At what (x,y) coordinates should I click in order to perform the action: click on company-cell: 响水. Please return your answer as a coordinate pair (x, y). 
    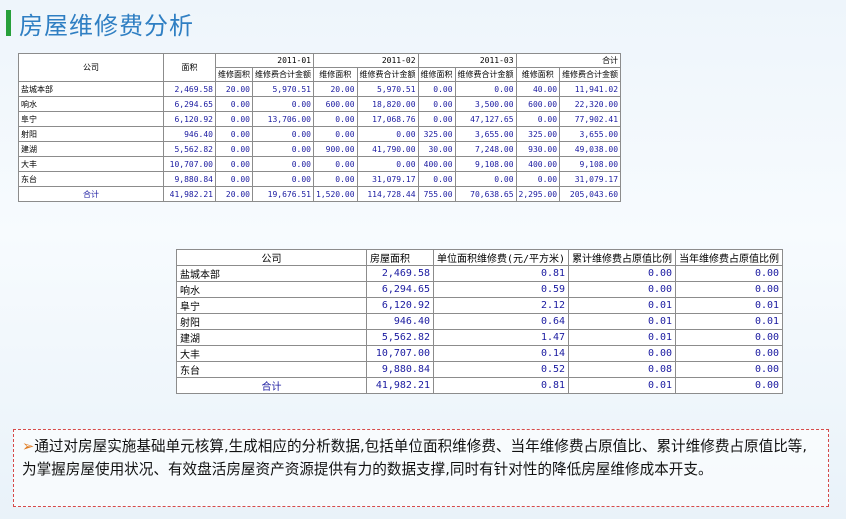
    Looking at the image, I should click on (91, 104).